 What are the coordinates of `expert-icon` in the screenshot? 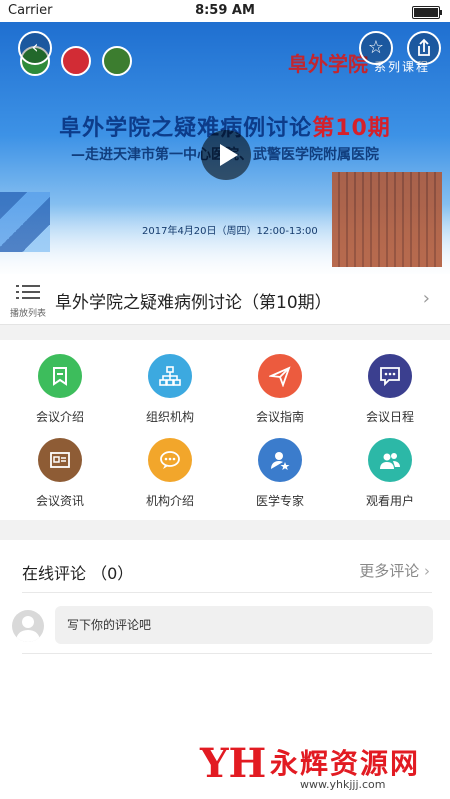 It's located at (280, 460).